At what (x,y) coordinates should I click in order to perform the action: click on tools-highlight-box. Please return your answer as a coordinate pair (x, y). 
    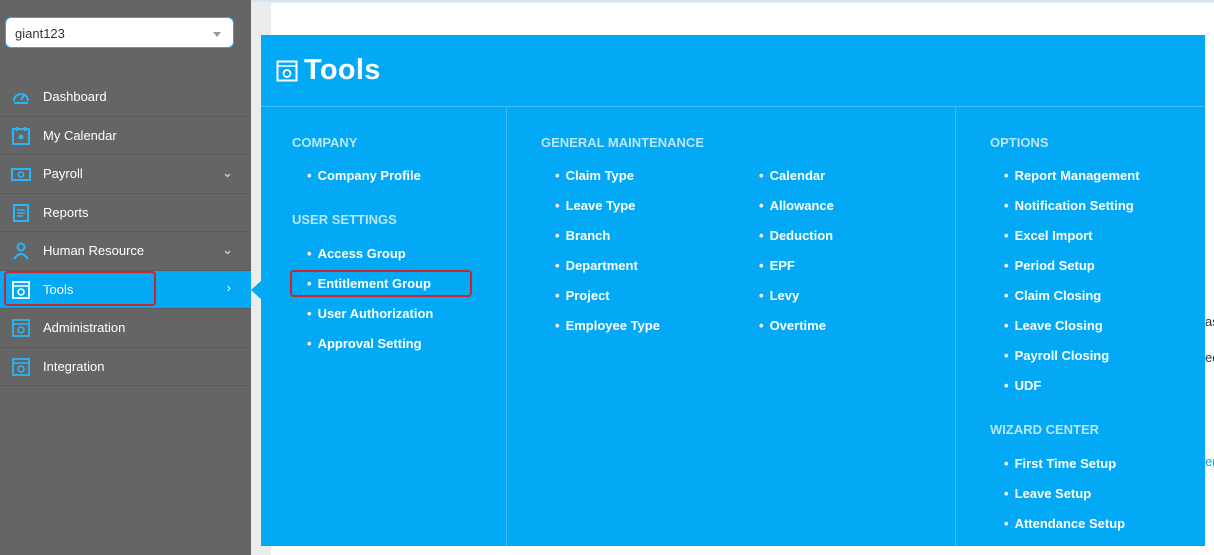
    Looking at the image, I should click on (80, 288).